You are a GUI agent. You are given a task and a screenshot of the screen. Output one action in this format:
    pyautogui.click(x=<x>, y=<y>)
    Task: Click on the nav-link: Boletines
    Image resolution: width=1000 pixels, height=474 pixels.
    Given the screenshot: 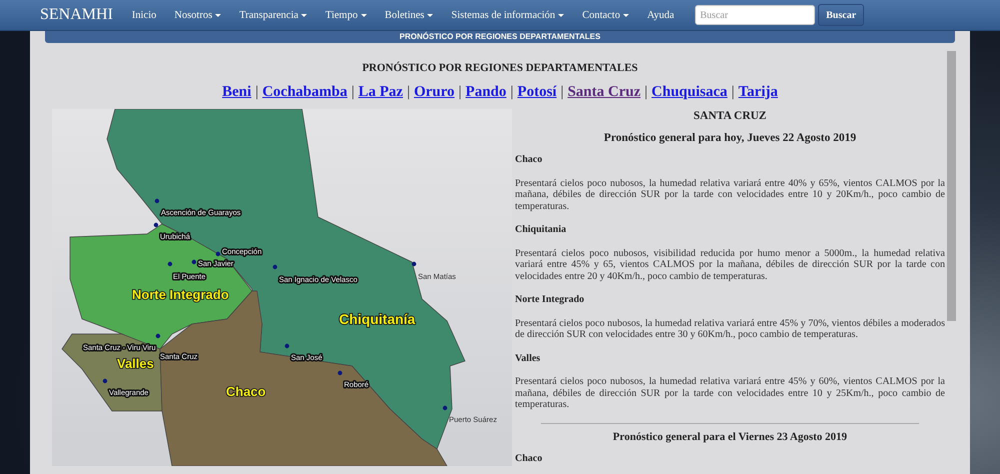 What is the action you would take?
    pyautogui.click(x=409, y=15)
    